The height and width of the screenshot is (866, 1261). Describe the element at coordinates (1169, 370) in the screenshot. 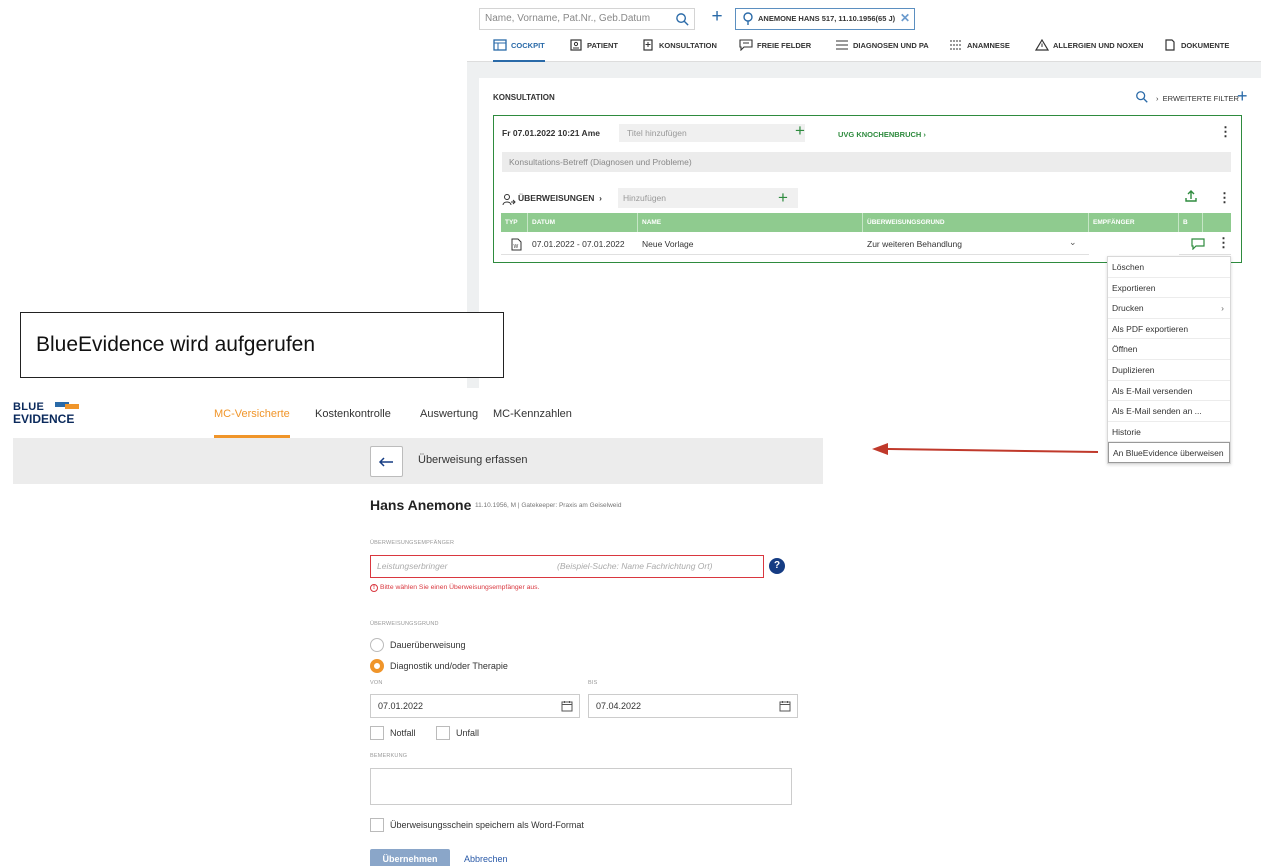

I see `menu-item-duplizieren: Duplizieren` at that location.